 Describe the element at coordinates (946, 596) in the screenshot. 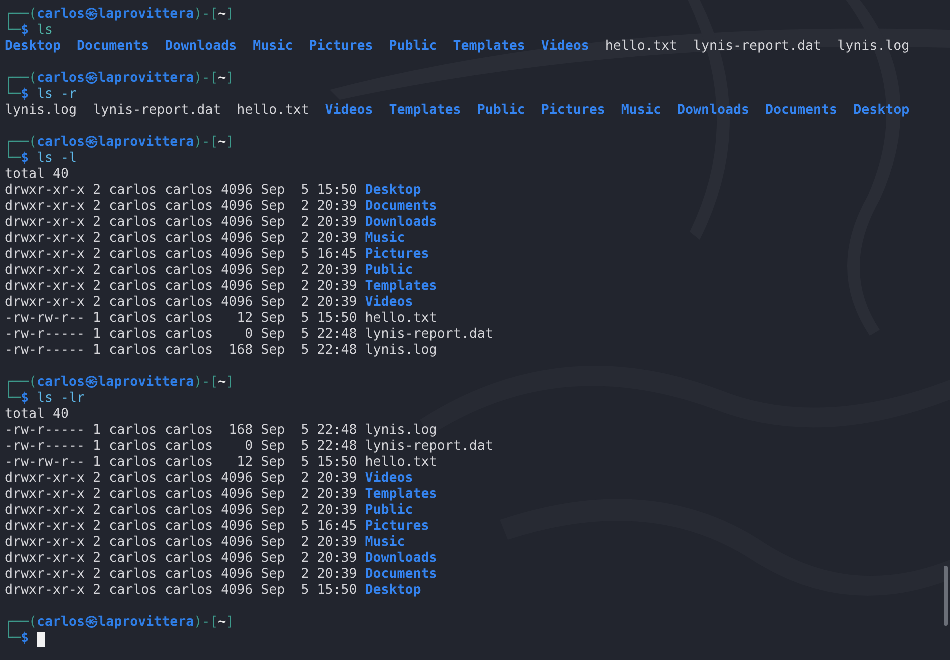

I see `scrollbar-thumb` at that location.